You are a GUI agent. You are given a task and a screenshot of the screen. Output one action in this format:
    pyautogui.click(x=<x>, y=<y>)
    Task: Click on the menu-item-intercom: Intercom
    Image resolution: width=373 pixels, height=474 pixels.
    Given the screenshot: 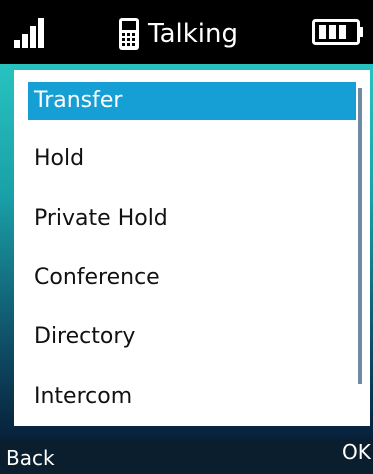 What is the action you would take?
    pyautogui.click(x=192, y=397)
    